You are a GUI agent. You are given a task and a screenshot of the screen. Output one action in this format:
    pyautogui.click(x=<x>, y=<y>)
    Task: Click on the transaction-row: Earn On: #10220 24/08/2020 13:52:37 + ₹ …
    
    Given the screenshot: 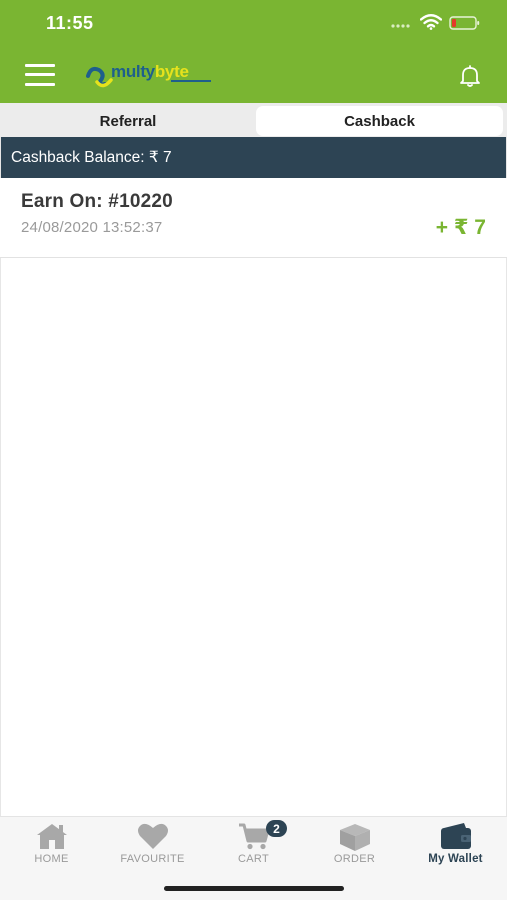 What is the action you would take?
    pyautogui.click(x=253, y=218)
    